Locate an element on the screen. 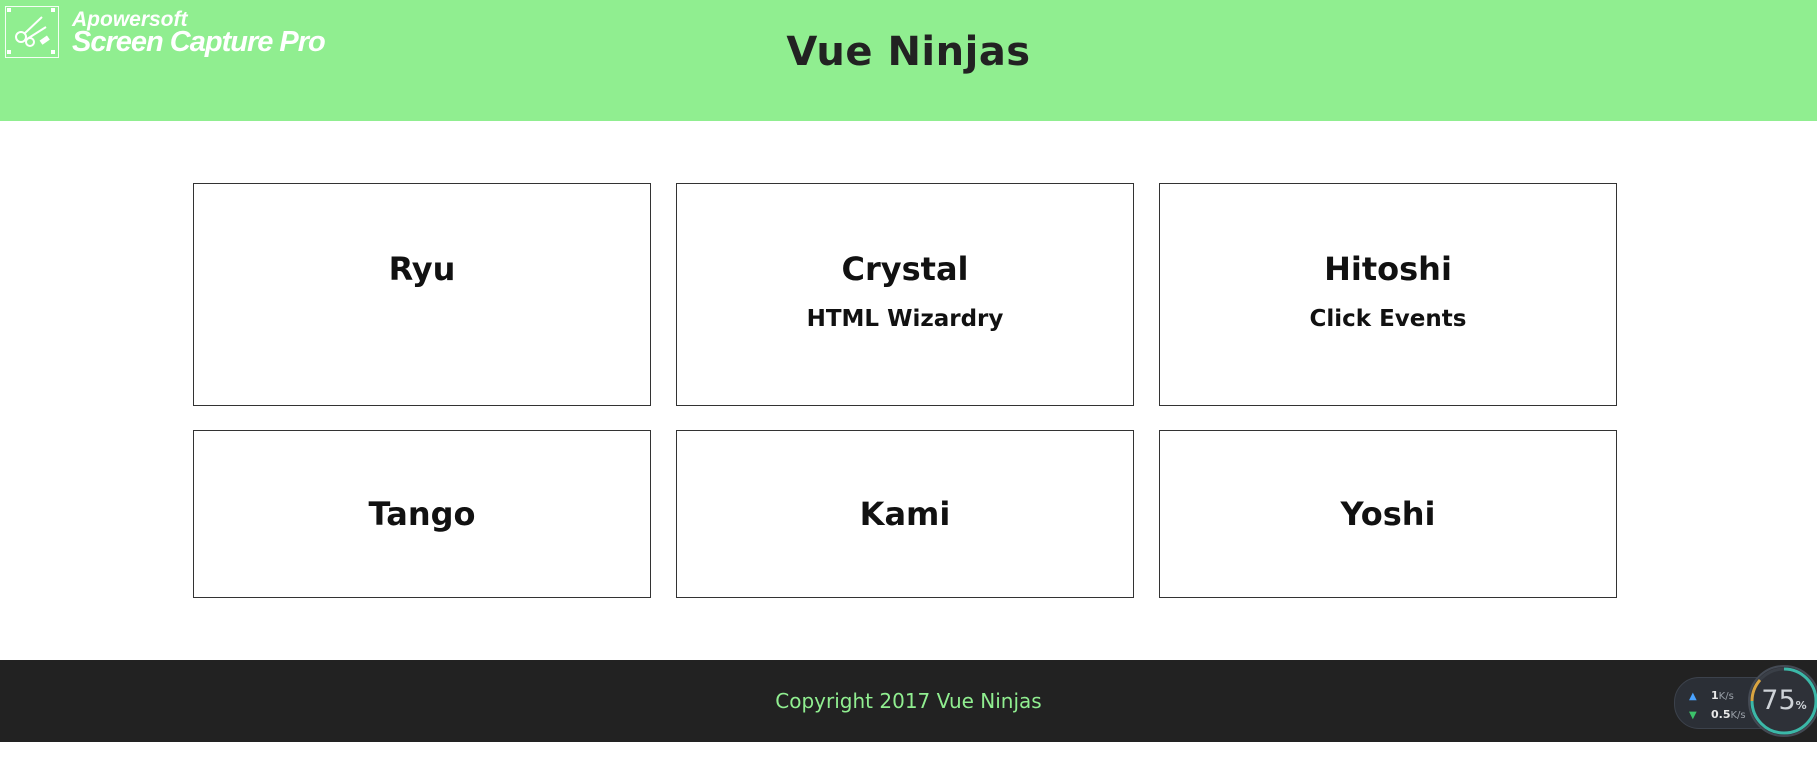  download-speed: ▼ 0.5K/s is located at coordinates (1717, 714).